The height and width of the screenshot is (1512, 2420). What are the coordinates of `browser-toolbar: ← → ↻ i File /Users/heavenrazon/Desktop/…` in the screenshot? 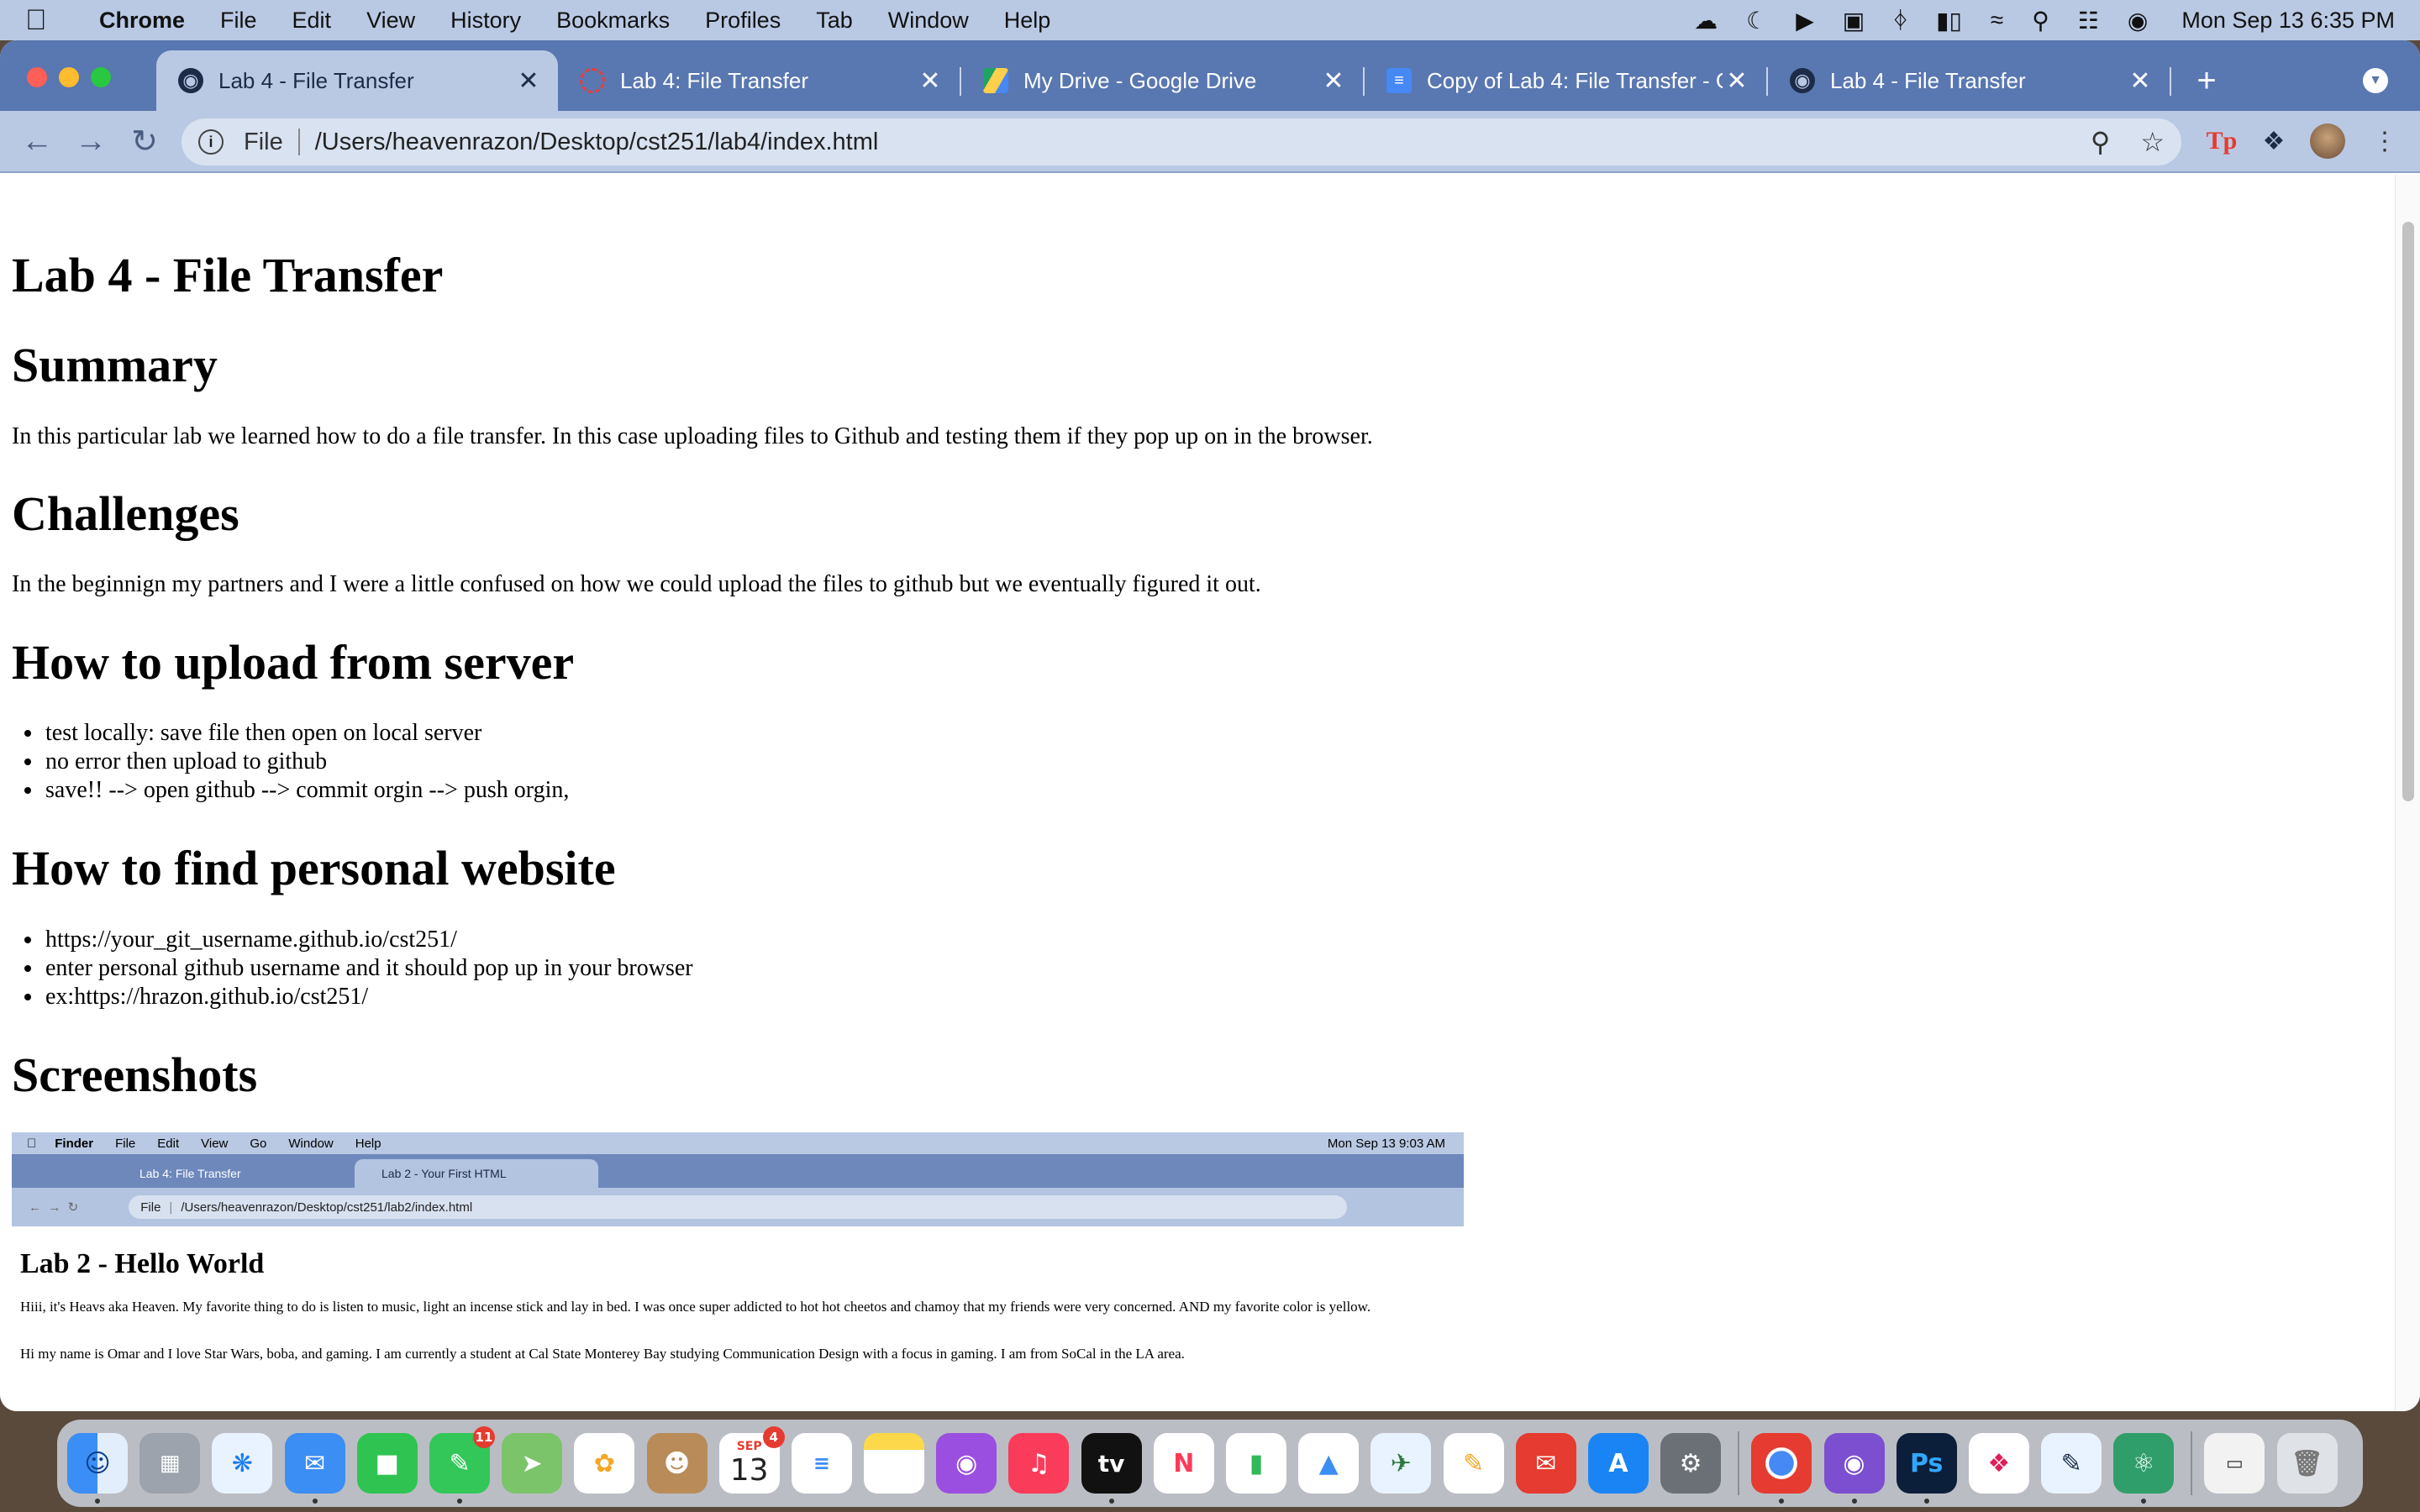 It's located at (1210, 142).